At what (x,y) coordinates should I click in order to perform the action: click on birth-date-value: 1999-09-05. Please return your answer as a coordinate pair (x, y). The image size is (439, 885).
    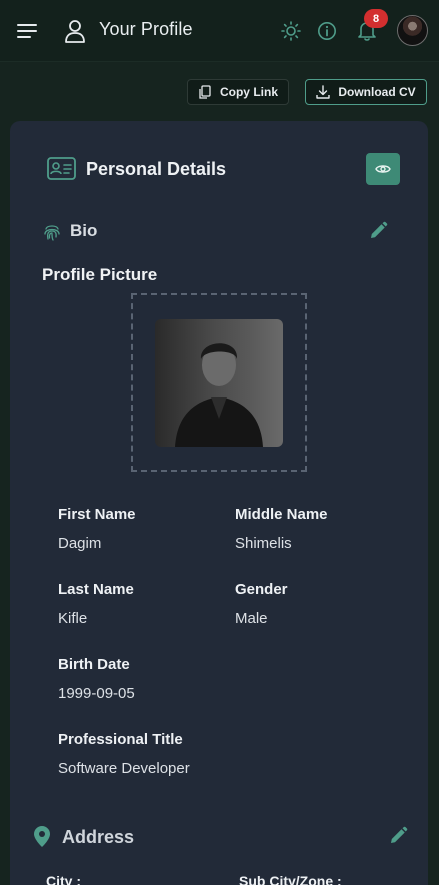
    Looking at the image, I should click on (96, 693).